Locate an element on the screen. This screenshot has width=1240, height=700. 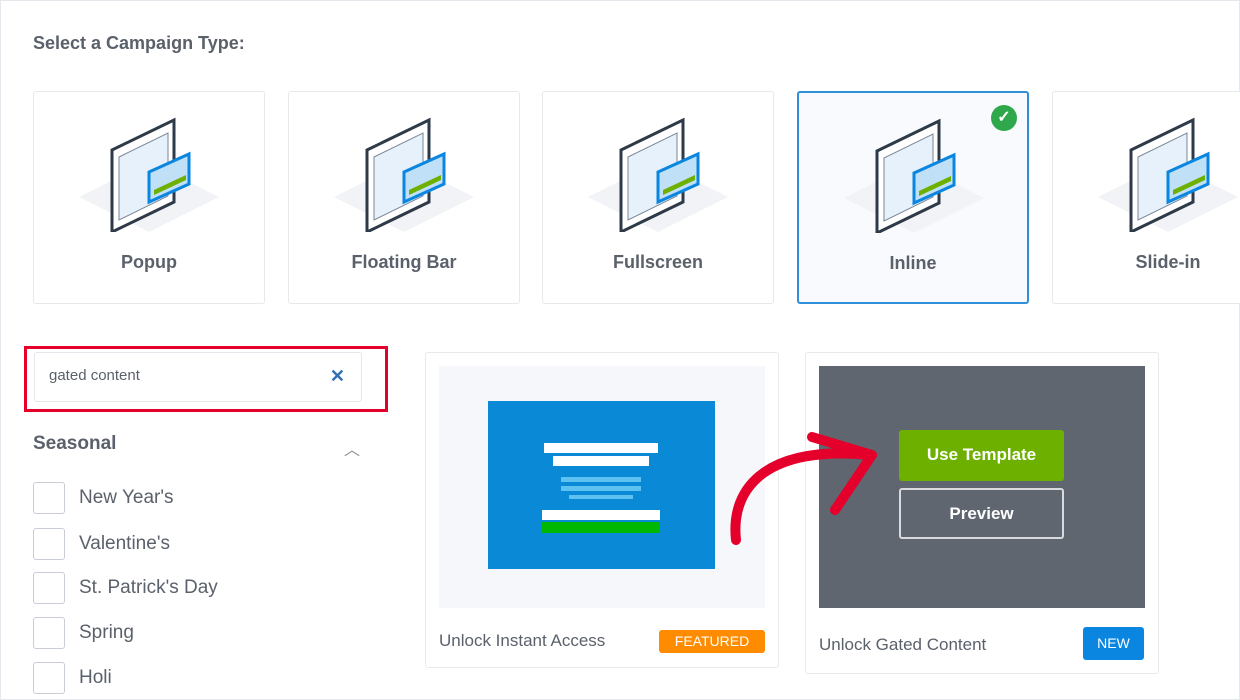
filter-section-title: Seasonal is located at coordinates (75, 443).